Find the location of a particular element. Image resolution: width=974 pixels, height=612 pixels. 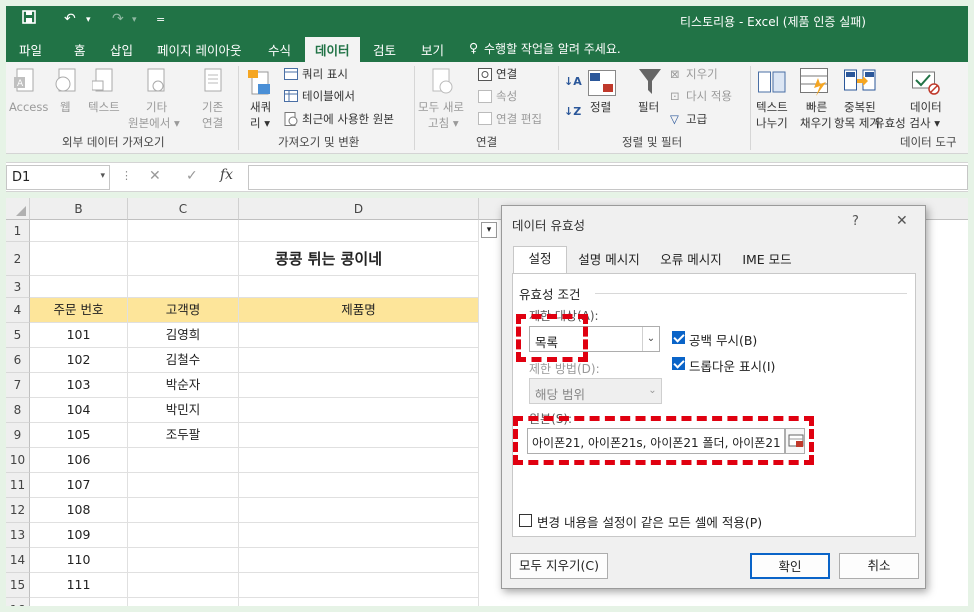

order-number-cell: 105 is located at coordinates (79, 435).